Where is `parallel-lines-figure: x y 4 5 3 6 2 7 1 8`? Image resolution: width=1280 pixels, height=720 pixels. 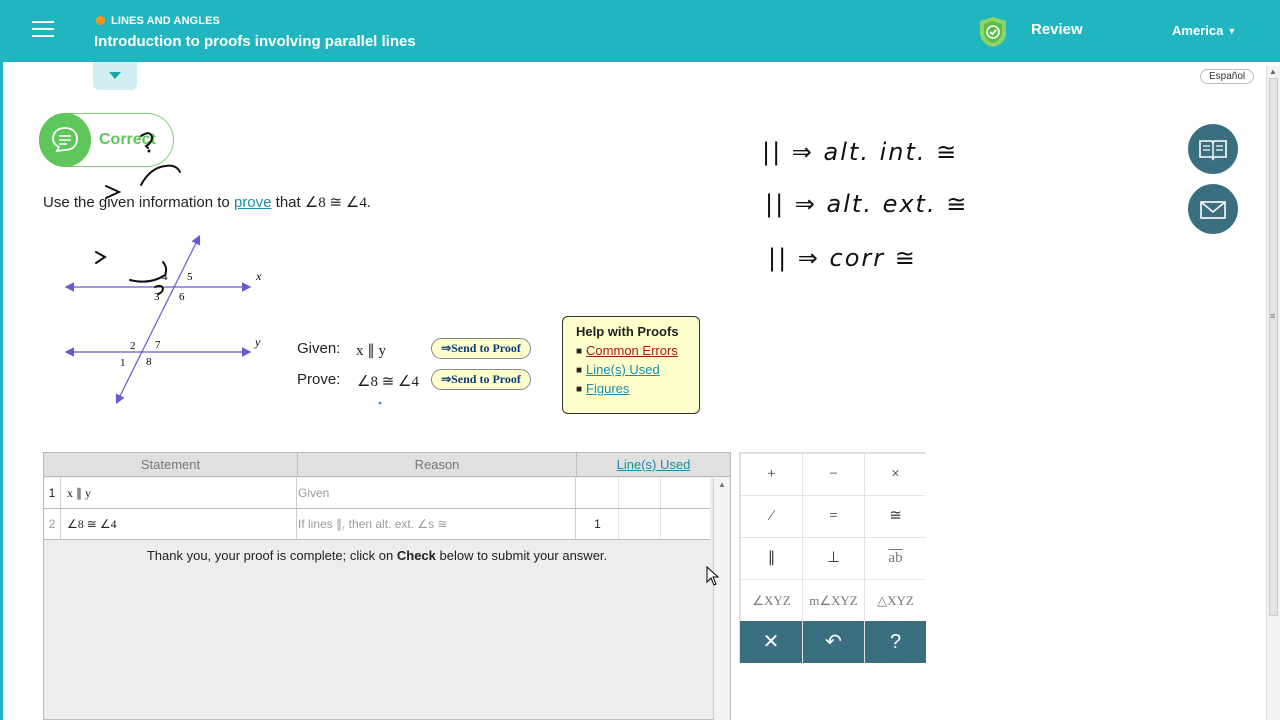
parallel-lines-figure: x y 4 5 3 6 2 7 1 8 is located at coordinates (163, 319).